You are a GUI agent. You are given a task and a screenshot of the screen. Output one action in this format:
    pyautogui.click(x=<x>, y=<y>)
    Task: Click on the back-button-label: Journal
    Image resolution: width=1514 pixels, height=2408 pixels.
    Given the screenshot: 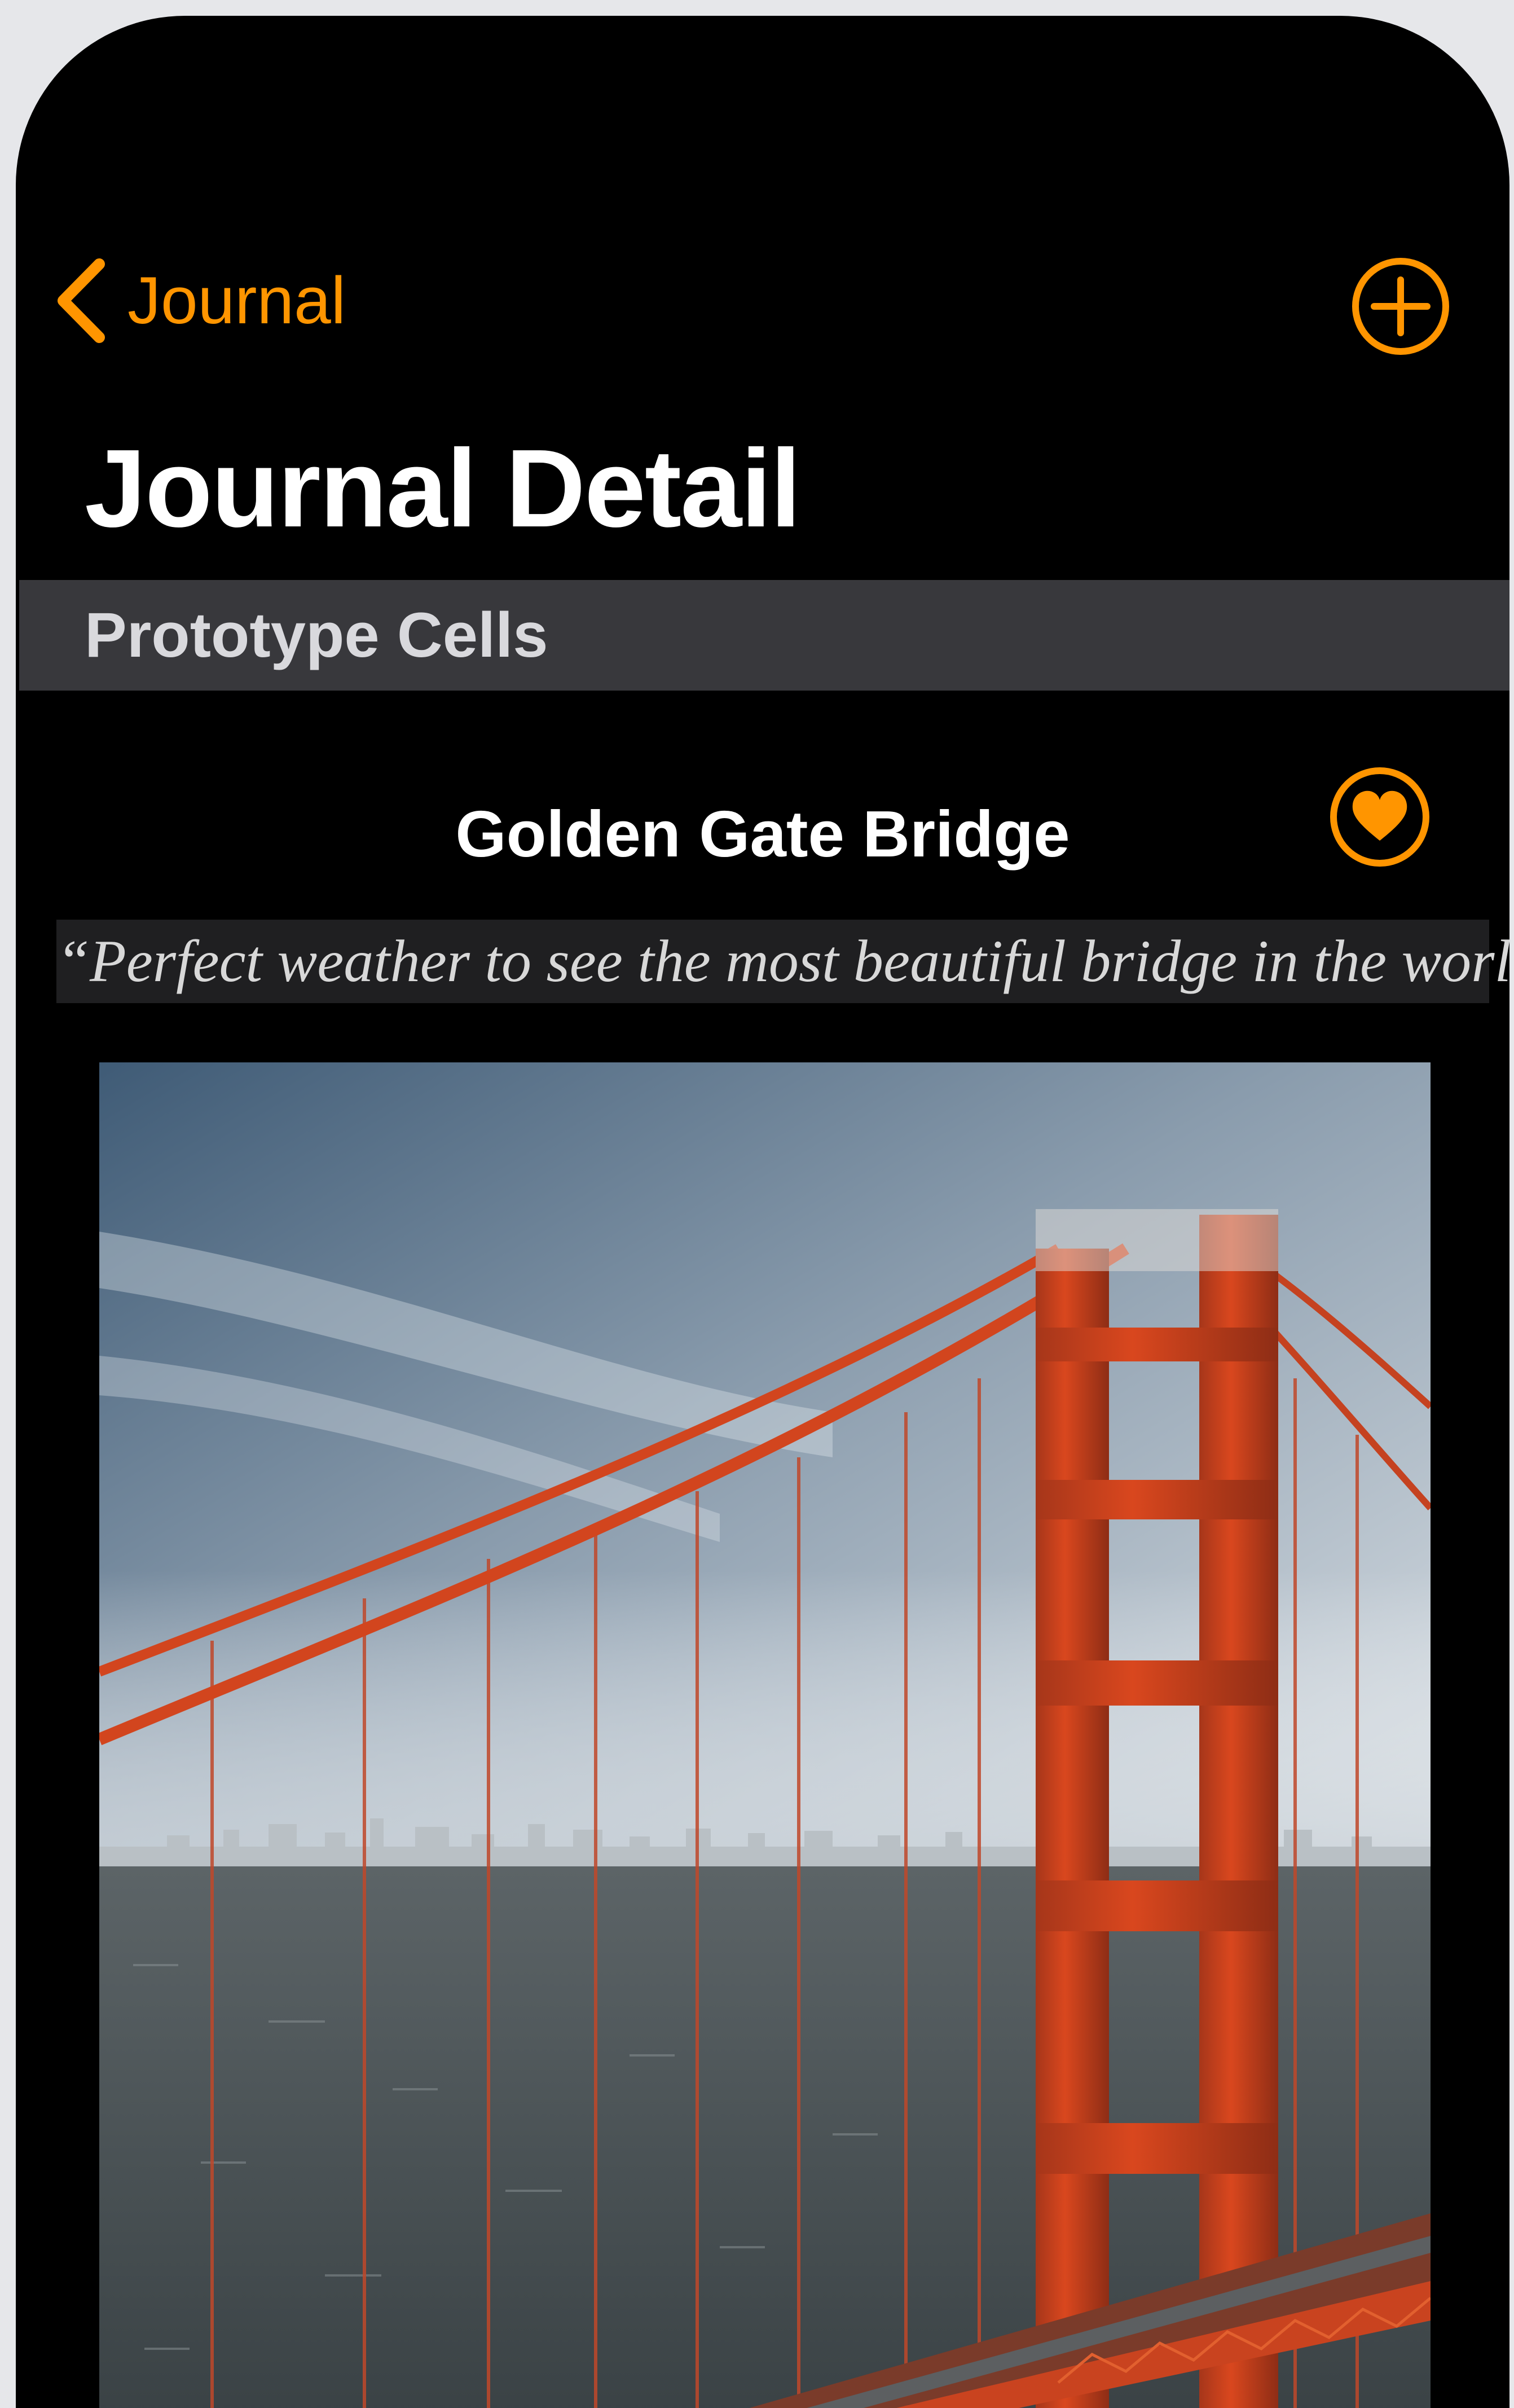 What is the action you would take?
    pyautogui.click(x=236, y=301)
    